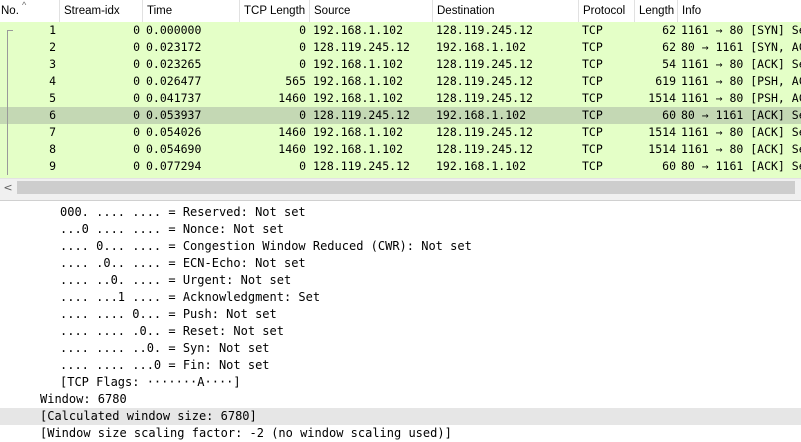 Image resolution: width=801 pixels, height=442 pixels. I want to click on detail-text: ...0 .... .... = Nonce: Not set, so click(172, 229).